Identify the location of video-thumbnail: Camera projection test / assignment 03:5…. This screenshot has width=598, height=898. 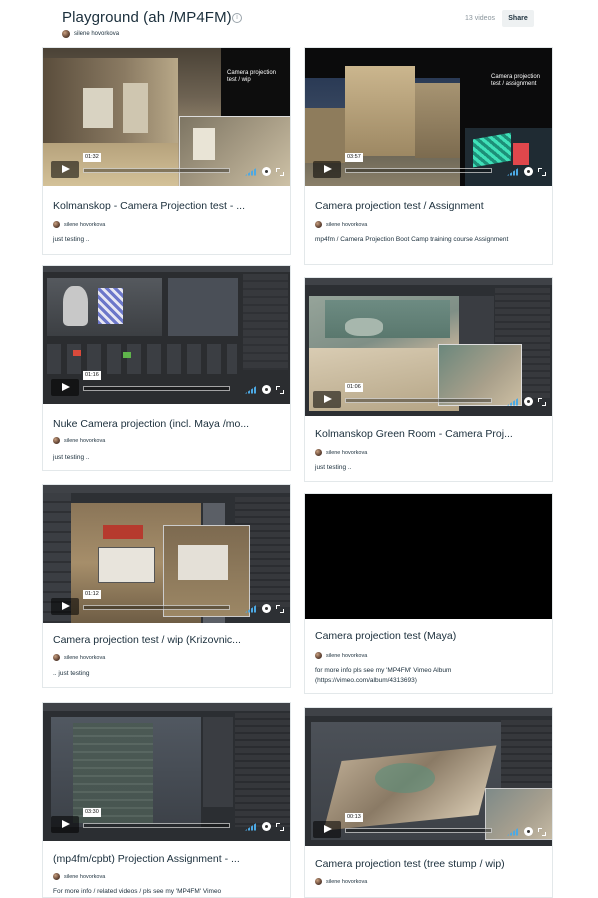
(428, 117).